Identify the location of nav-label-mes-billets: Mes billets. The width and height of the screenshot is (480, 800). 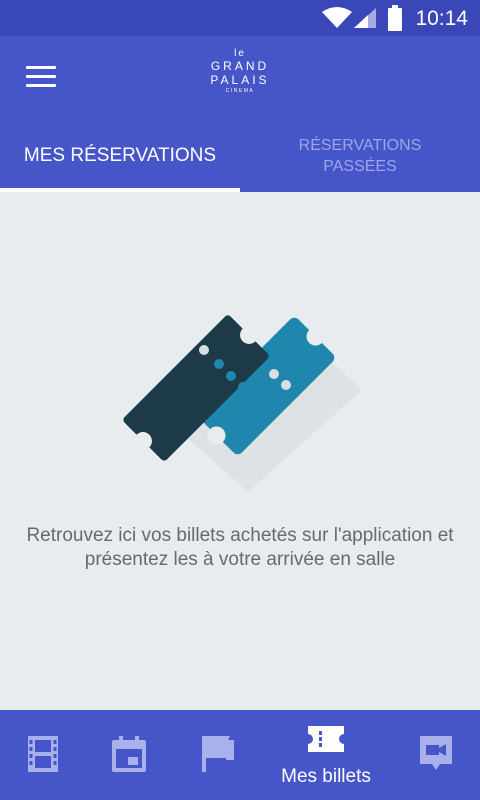
(326, 776).